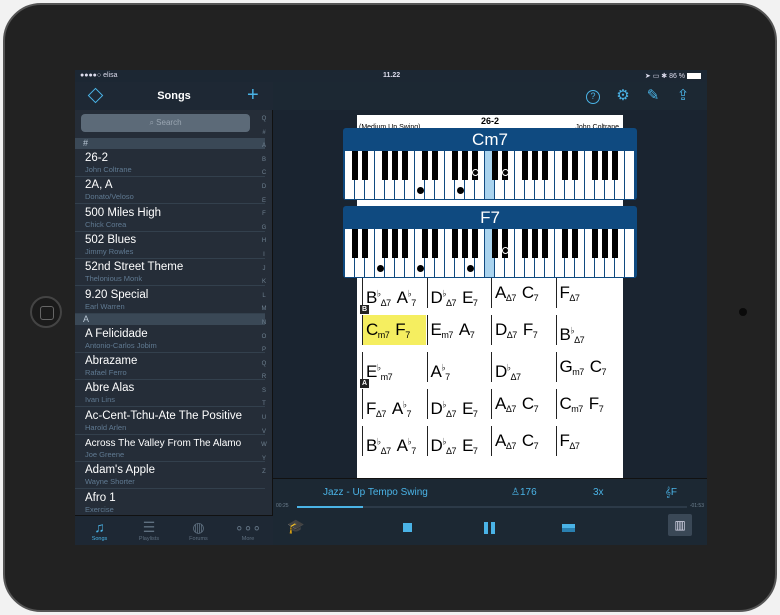  I want to click on index-letter: Y, so click(264, 463).